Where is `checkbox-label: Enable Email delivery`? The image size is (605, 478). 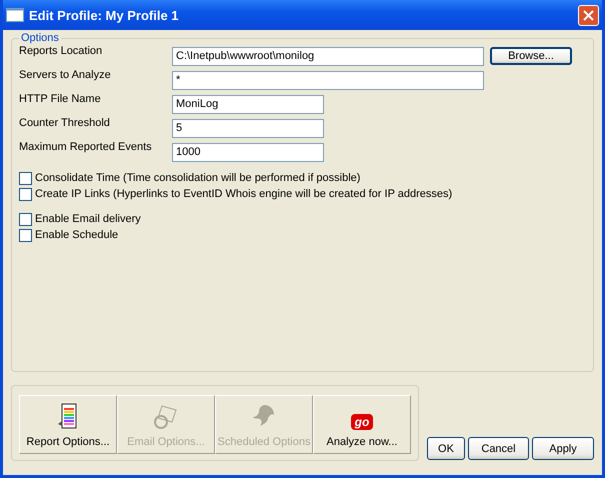
checkbox-label: Enable Email delivery is located at coordinates (88, 219).